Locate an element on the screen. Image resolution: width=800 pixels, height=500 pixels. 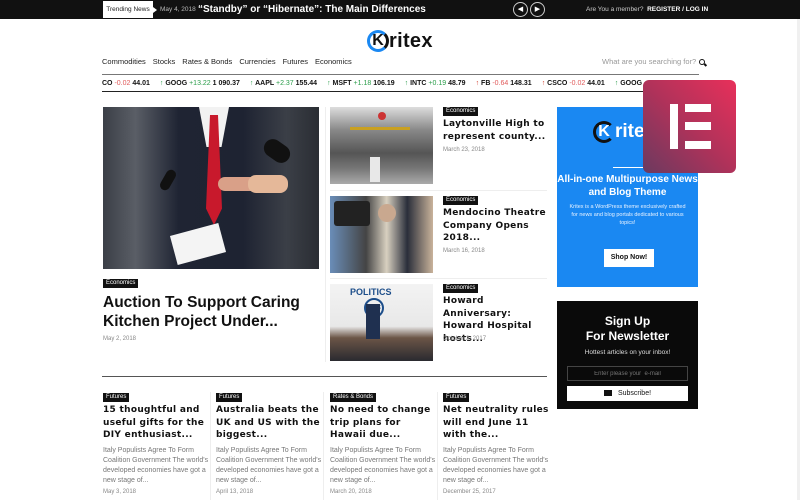
subscribe-button: Subscribe! is located at coordinates (627, 393).